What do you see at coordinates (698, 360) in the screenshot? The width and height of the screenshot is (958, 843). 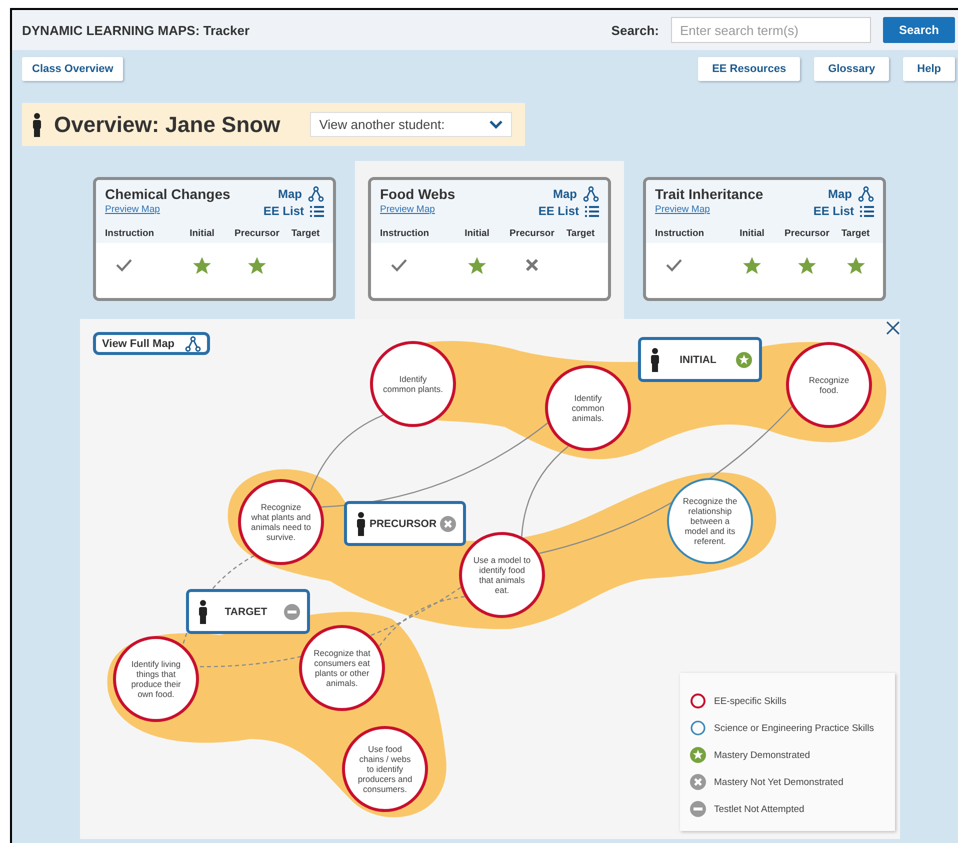 I see `badge-label: INITIAL` at bounding box center [698, 360].